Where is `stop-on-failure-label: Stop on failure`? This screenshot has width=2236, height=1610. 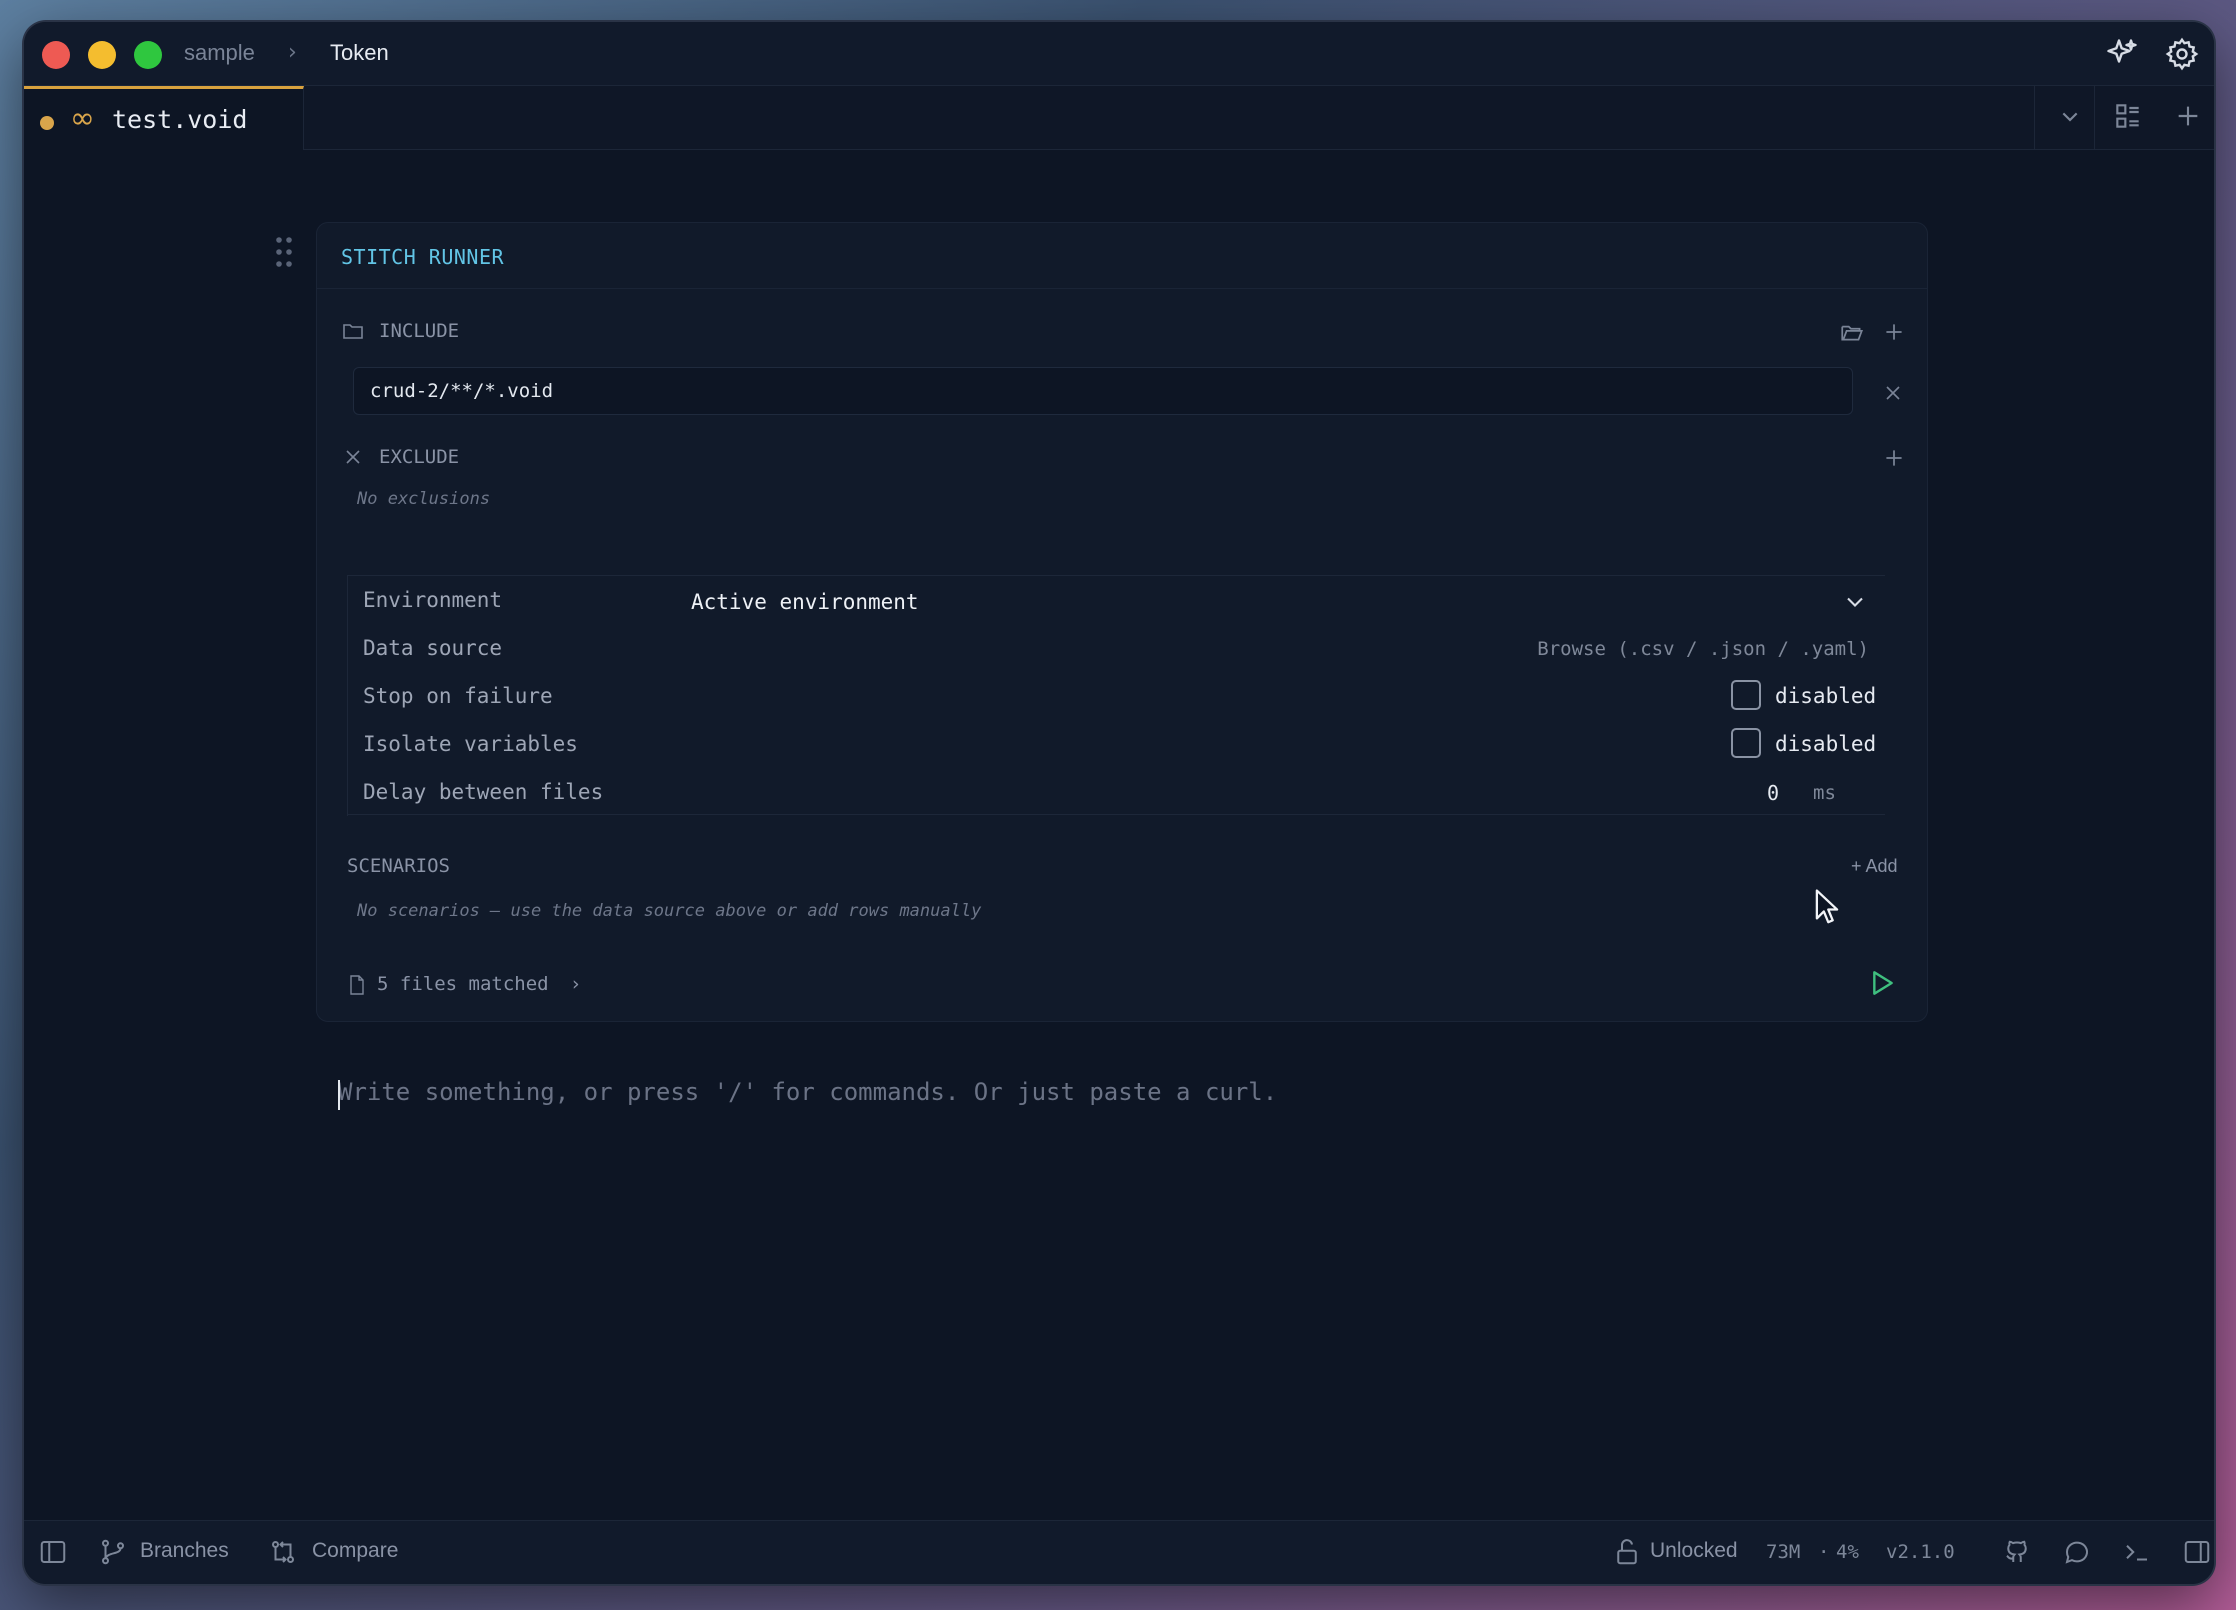
stop-on-failure-label: Stop on failure is located at coordinates (458, 696).